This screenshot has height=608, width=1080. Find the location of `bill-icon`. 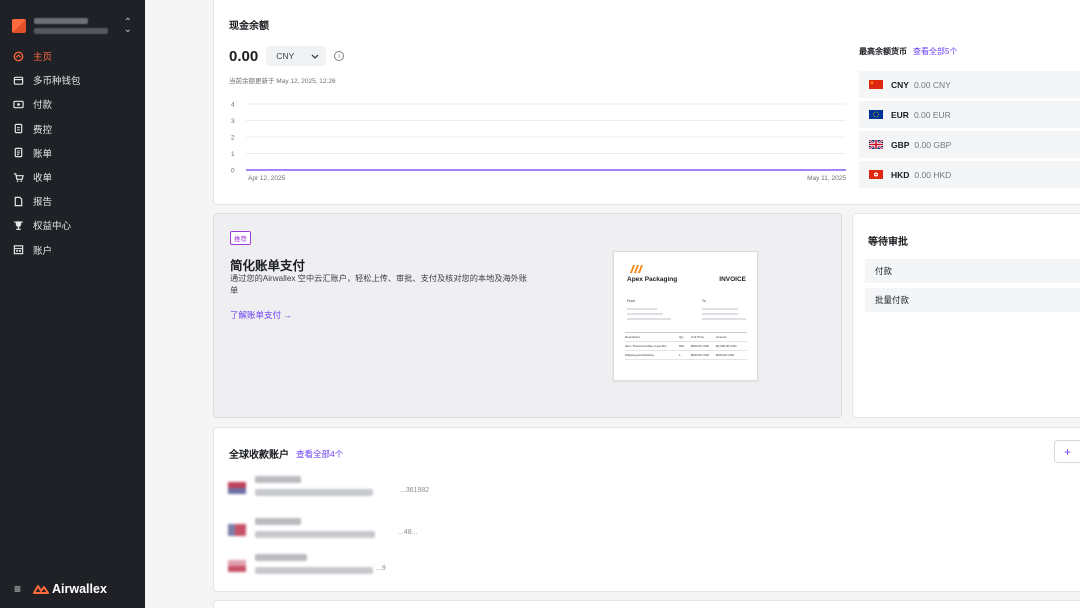

bill-icon is located at coordinates (18, 152).